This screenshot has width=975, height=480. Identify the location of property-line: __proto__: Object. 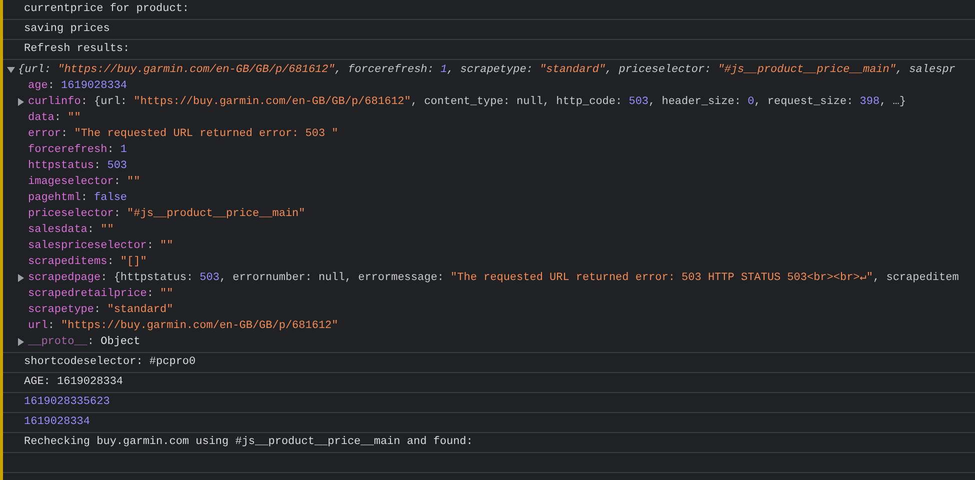
(84, 342).